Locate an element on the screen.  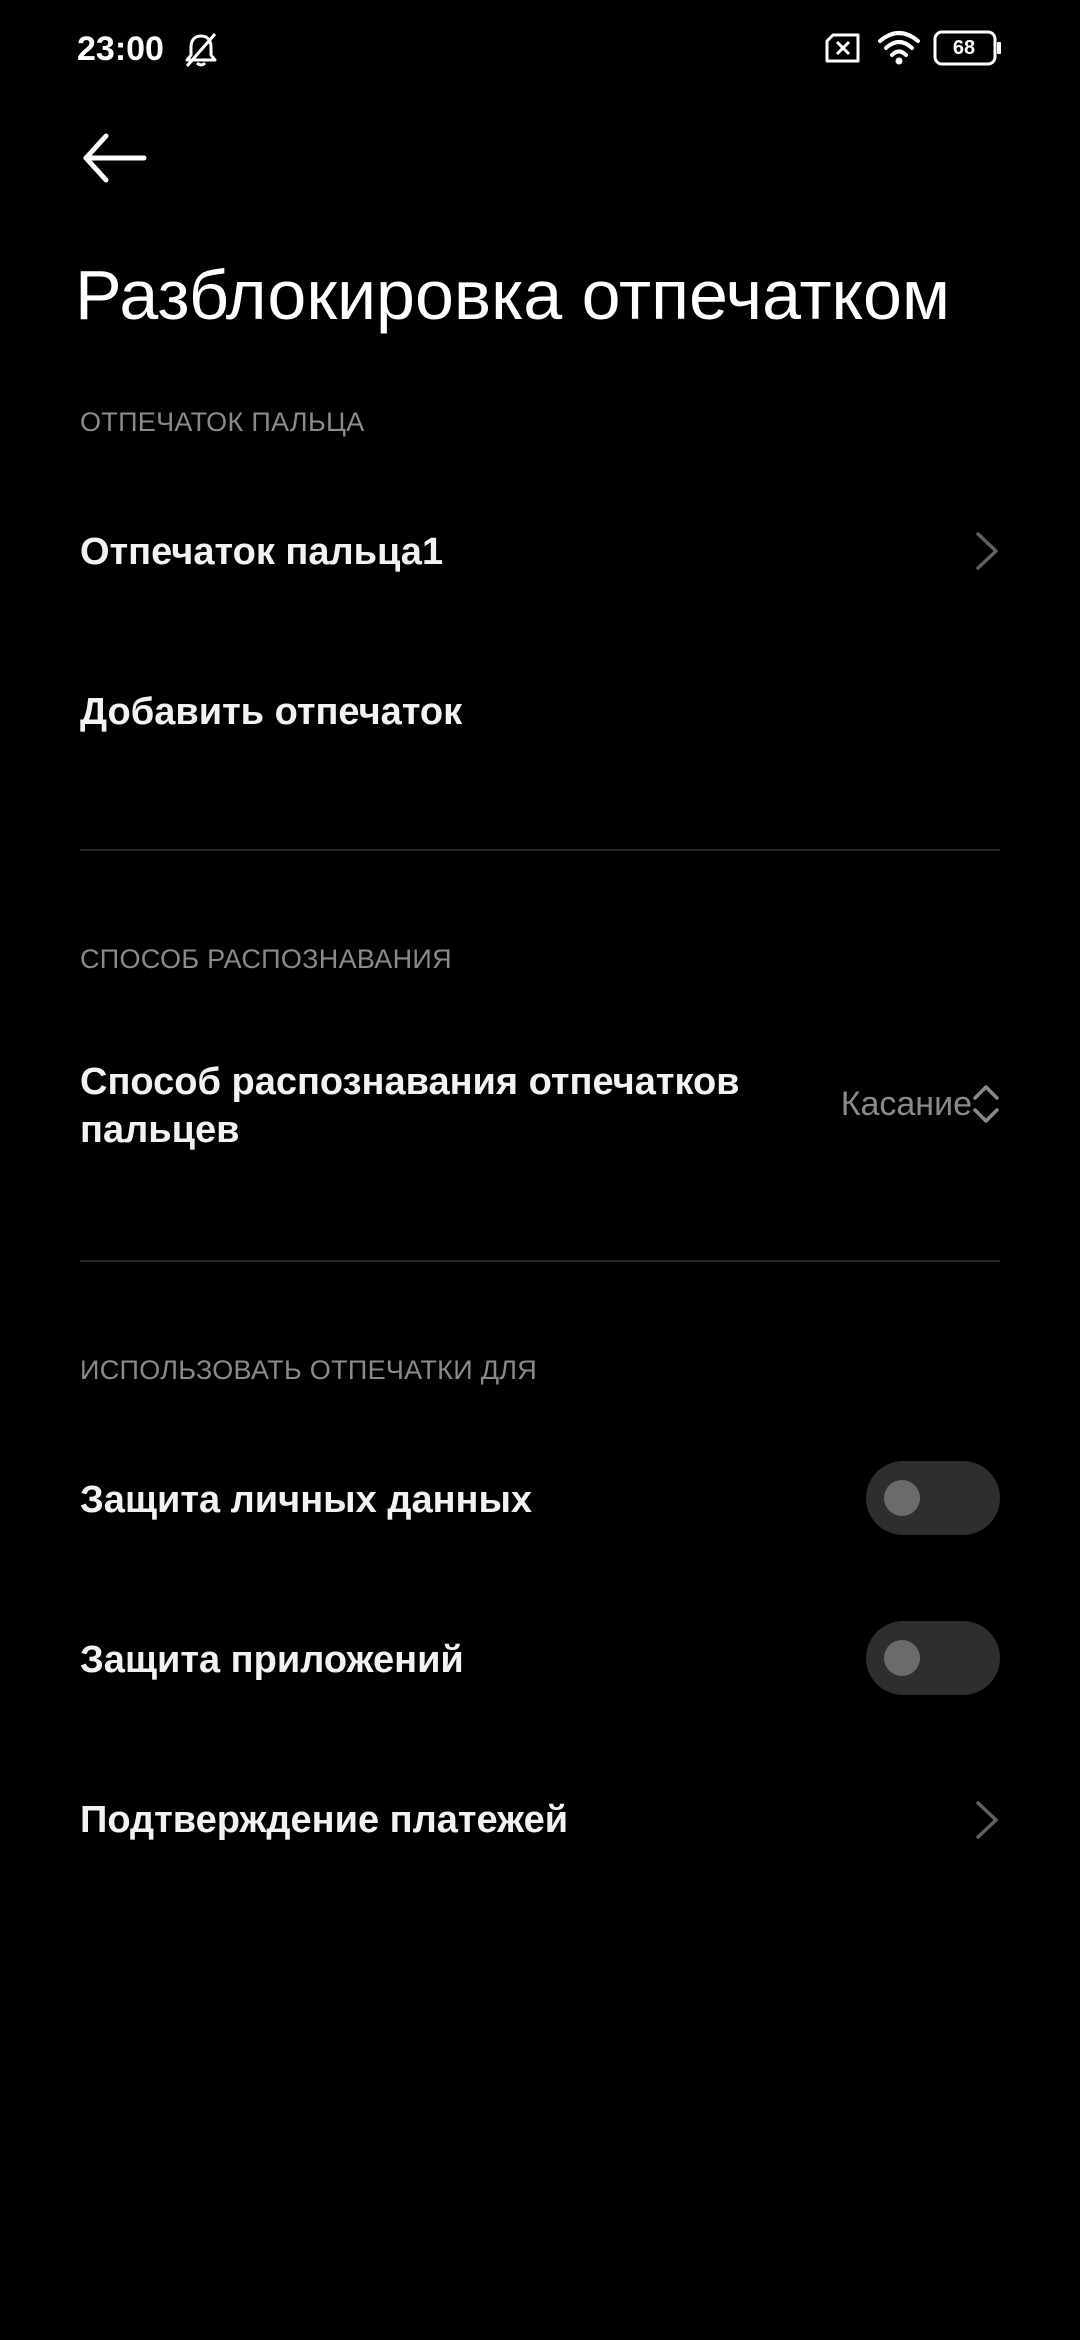
app-protection-label: Защита приложений is located at coordinates (272, 1660).